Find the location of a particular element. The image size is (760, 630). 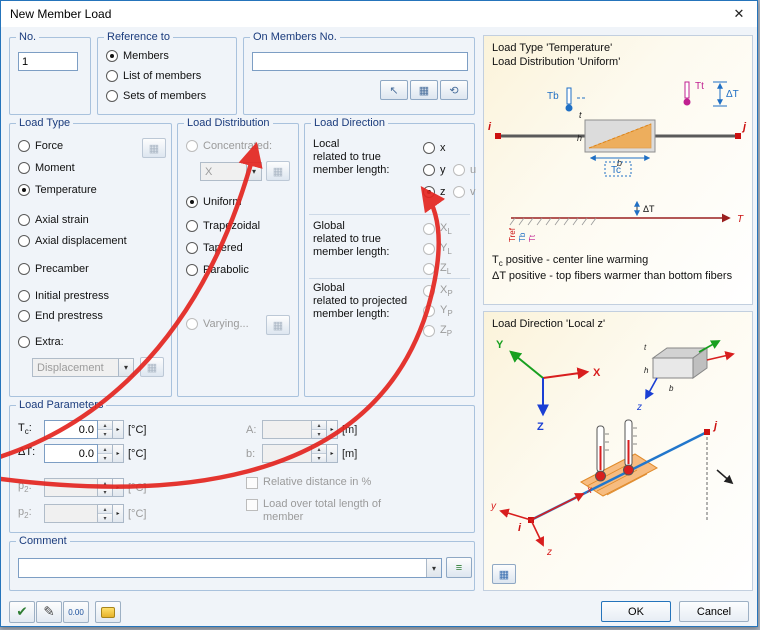

cancel-button: Cancel is located at coordinates (714, 611).